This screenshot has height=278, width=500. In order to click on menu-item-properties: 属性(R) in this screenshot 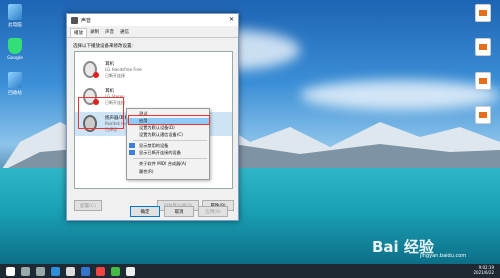, I will do `click(168, 172)`.